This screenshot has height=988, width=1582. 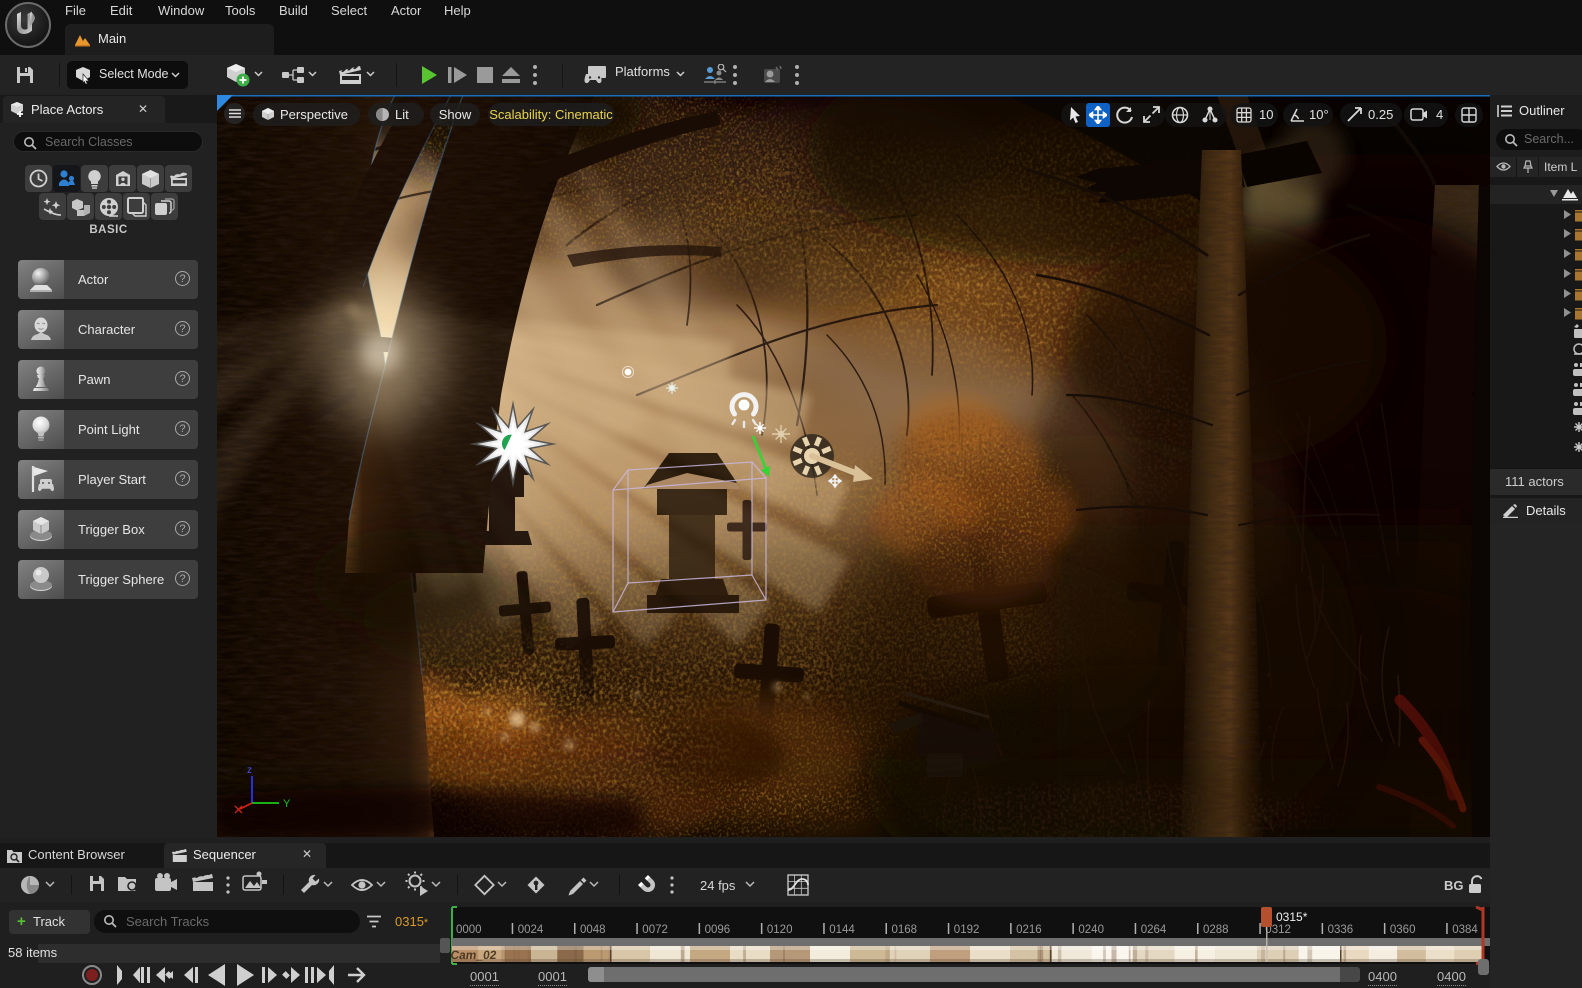 I want to click on svg-text: 0144, so click(x=842, y=930).